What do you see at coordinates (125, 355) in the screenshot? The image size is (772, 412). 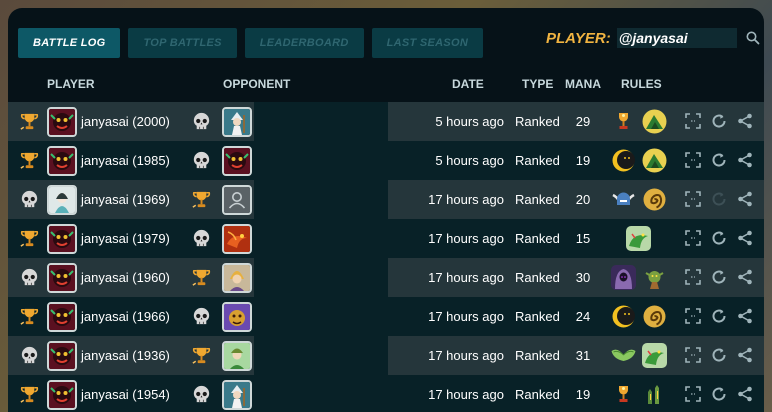 I see `player-name: janyasai (1936)` at bounding box center [125, 355].